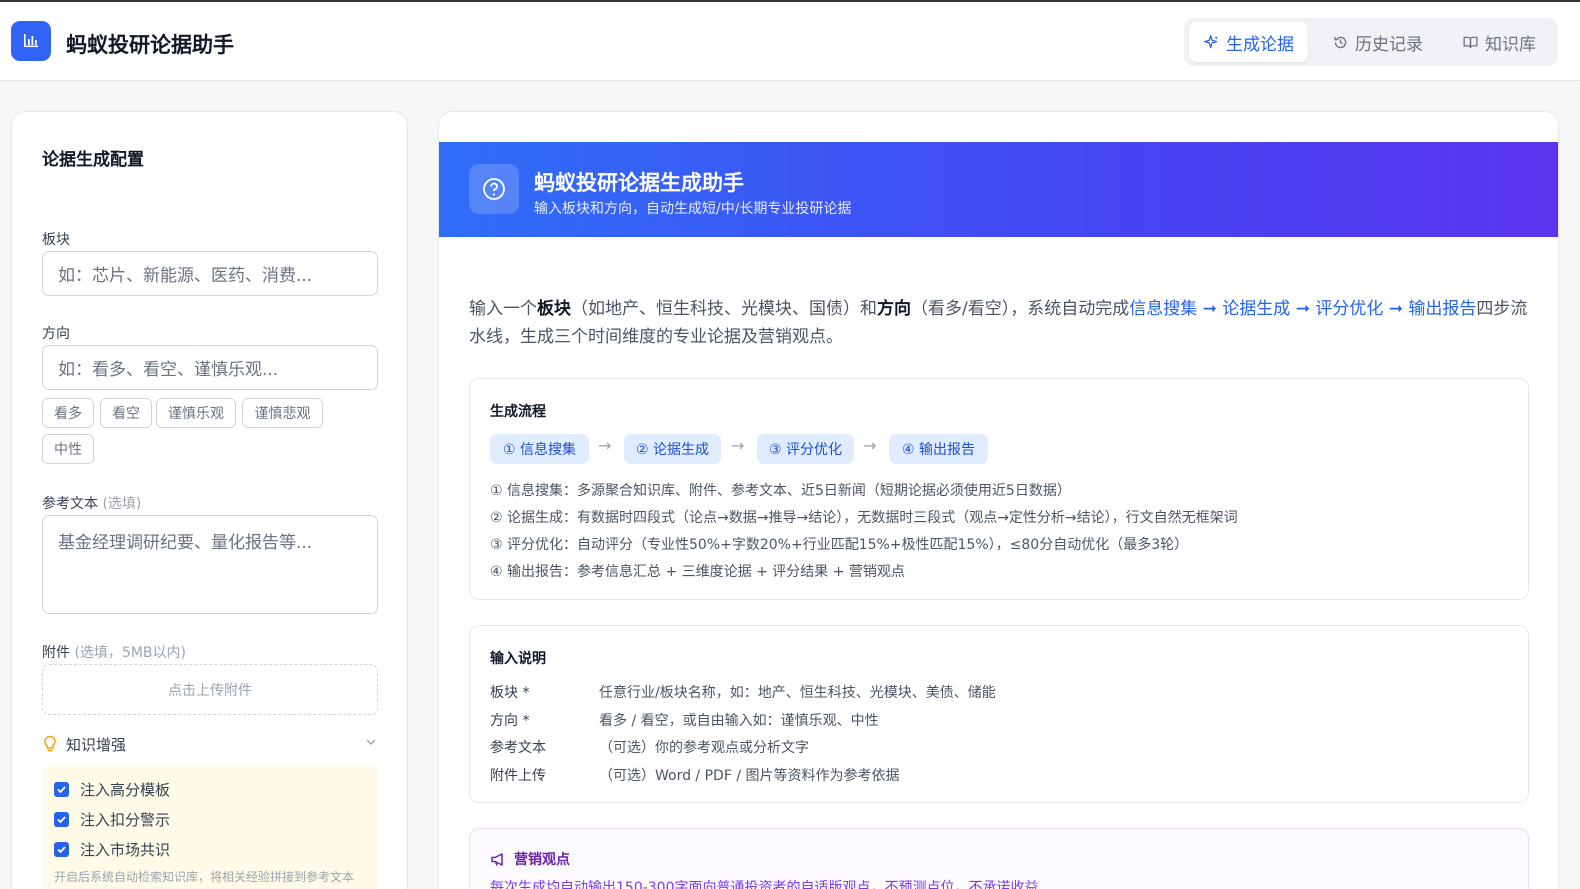 The image size is (1580, 889). Describe the element at coordinates (805, 449) in the screenshot. I see `flow-step-pill: ③ 评分优化` at that location.